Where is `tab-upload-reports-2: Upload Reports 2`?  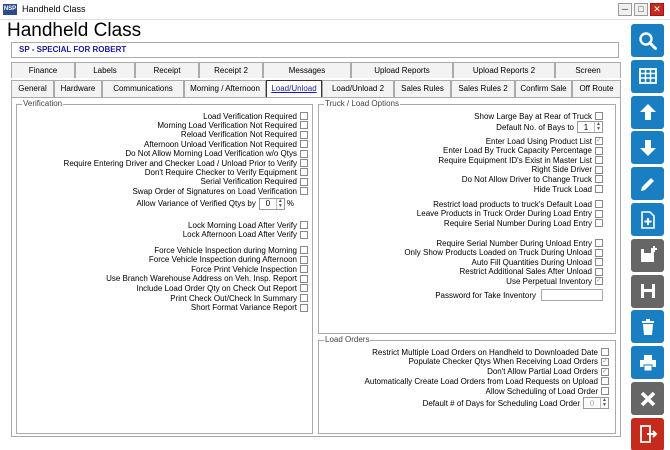
tab-upload-reports-2: Upload Reports 2 is located at coordinates (504, 70).